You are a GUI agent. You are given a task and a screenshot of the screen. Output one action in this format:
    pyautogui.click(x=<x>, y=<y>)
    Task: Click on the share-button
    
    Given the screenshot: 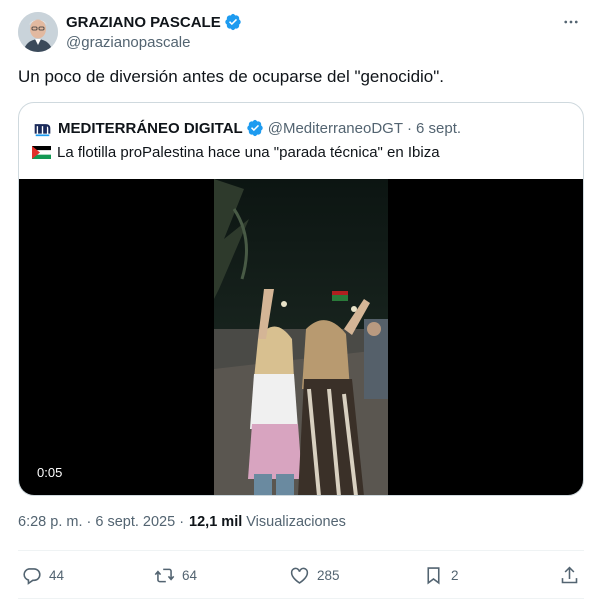 What is the action you would take?
    pyautogui.click(x=573, y=575)
    